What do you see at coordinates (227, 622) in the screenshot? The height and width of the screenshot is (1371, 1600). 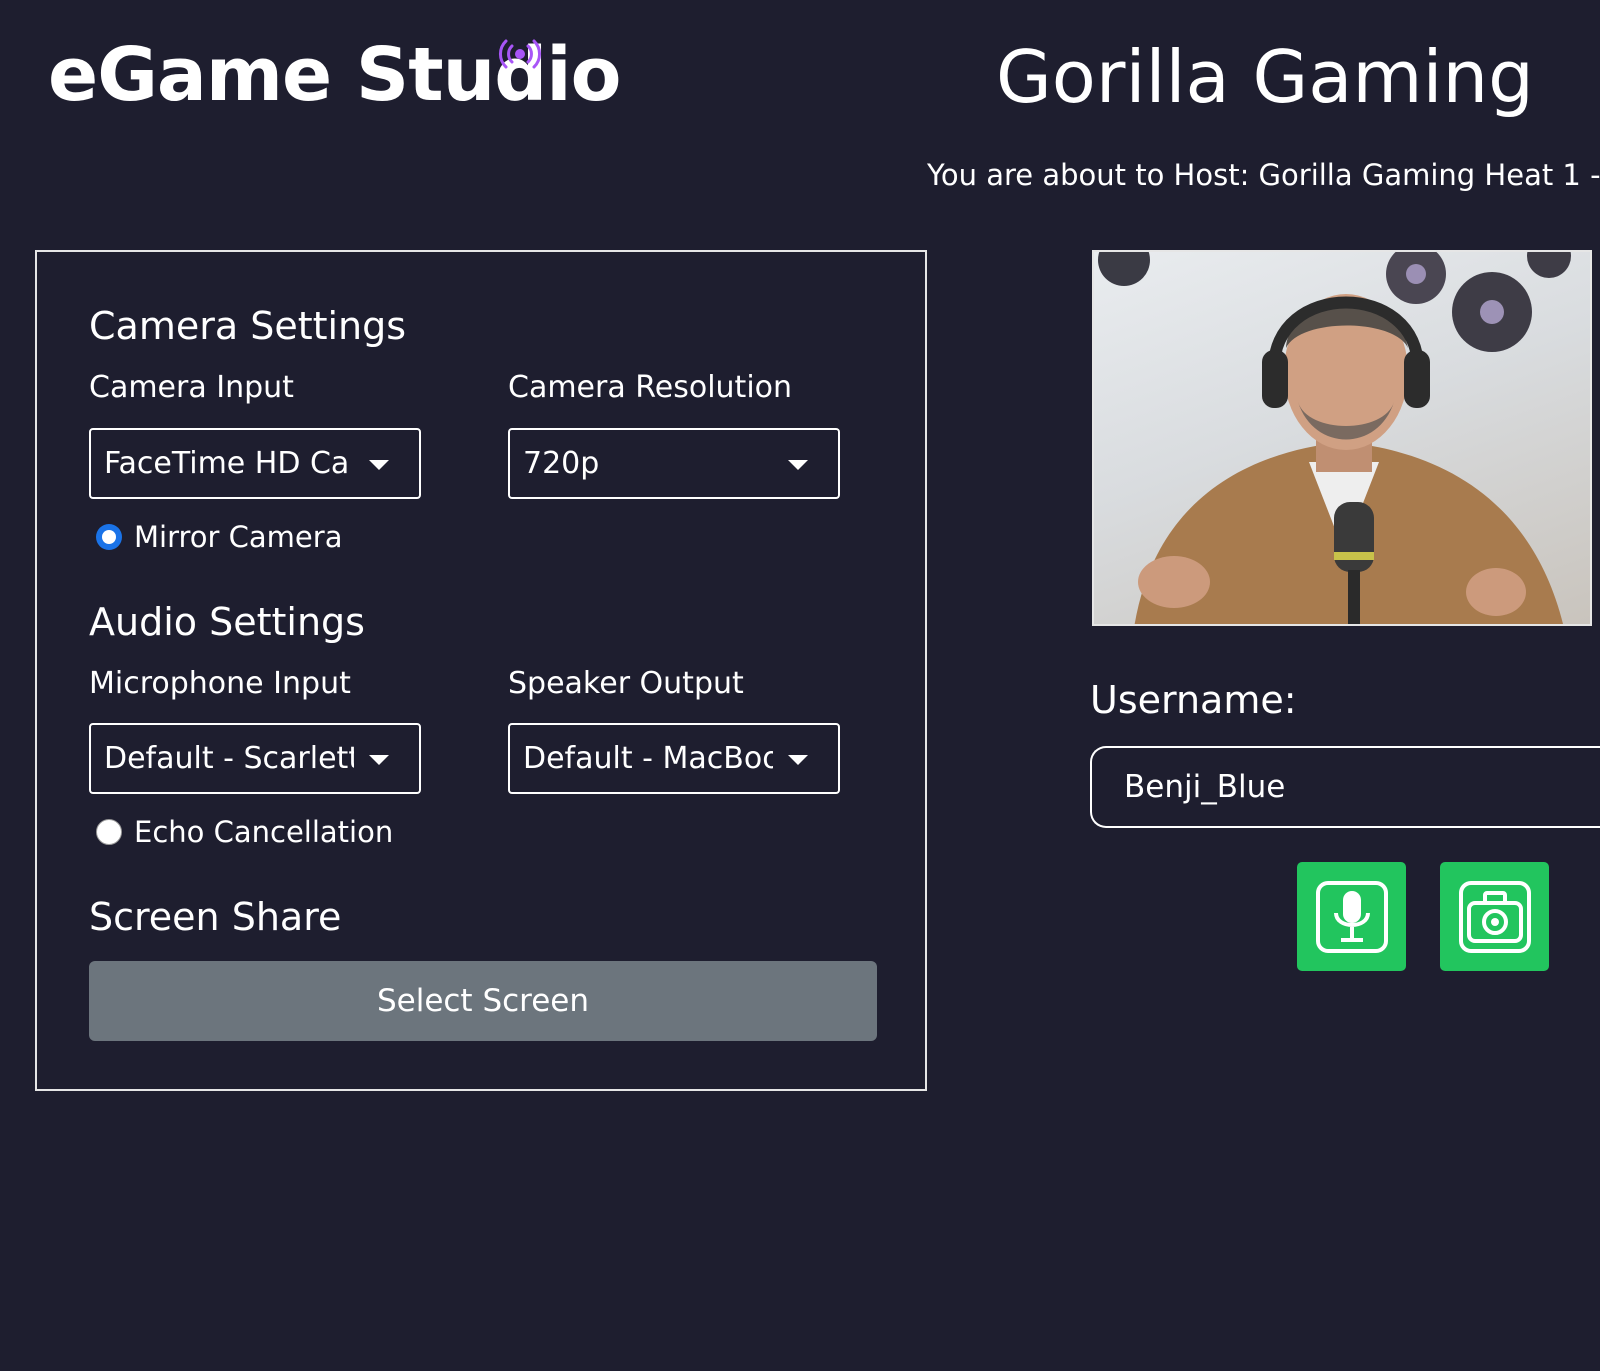 I see `audio-settings-title: Audio Settings` at bounding box center [227, 622].